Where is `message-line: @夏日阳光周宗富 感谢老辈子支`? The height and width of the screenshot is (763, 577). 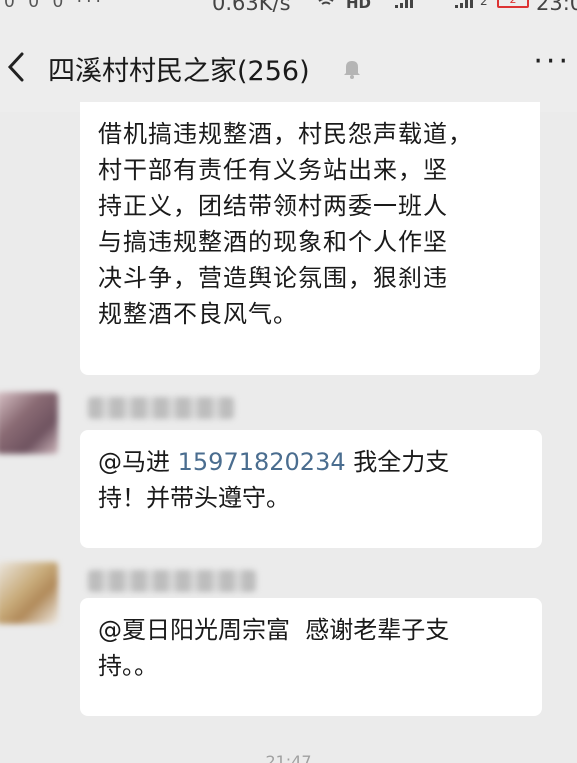
message-line: @夏日阳光周宗富 感谢老辈子支 is located at coordinates (274, 630).